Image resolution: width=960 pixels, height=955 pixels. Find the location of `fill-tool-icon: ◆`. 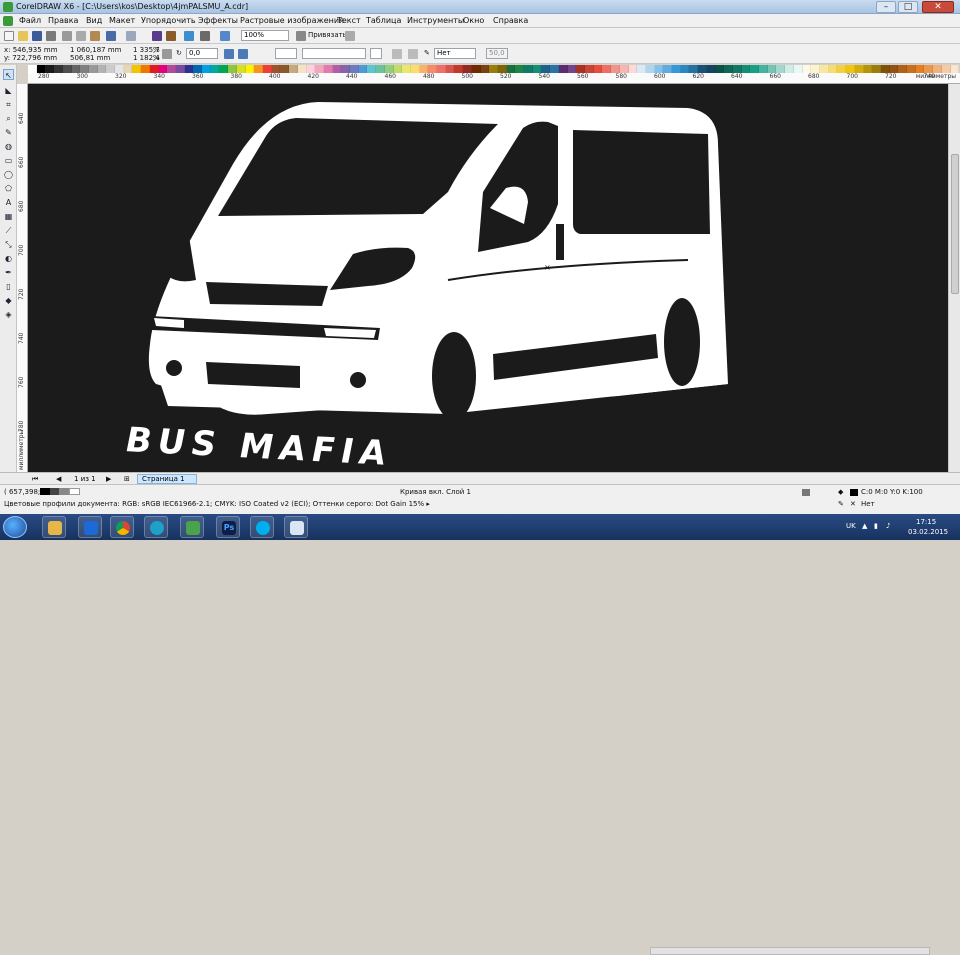

fill-tool-icon: ◆ is located at coordinates (8, 300).